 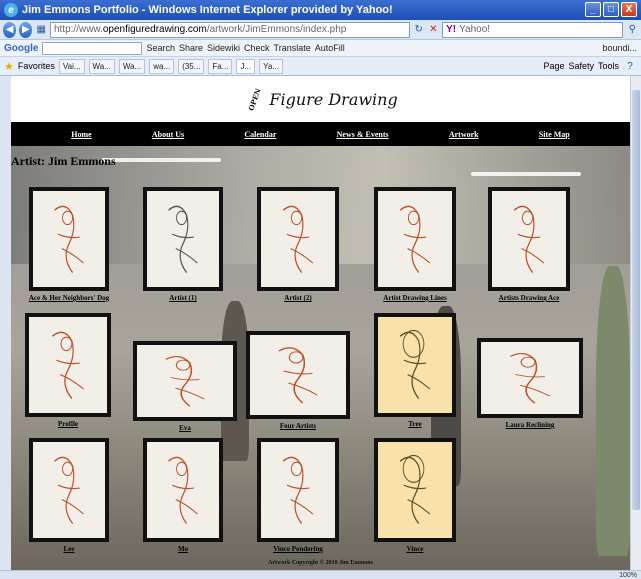 I want to click on url-prefix: http://www., so click(x=78, y=29).